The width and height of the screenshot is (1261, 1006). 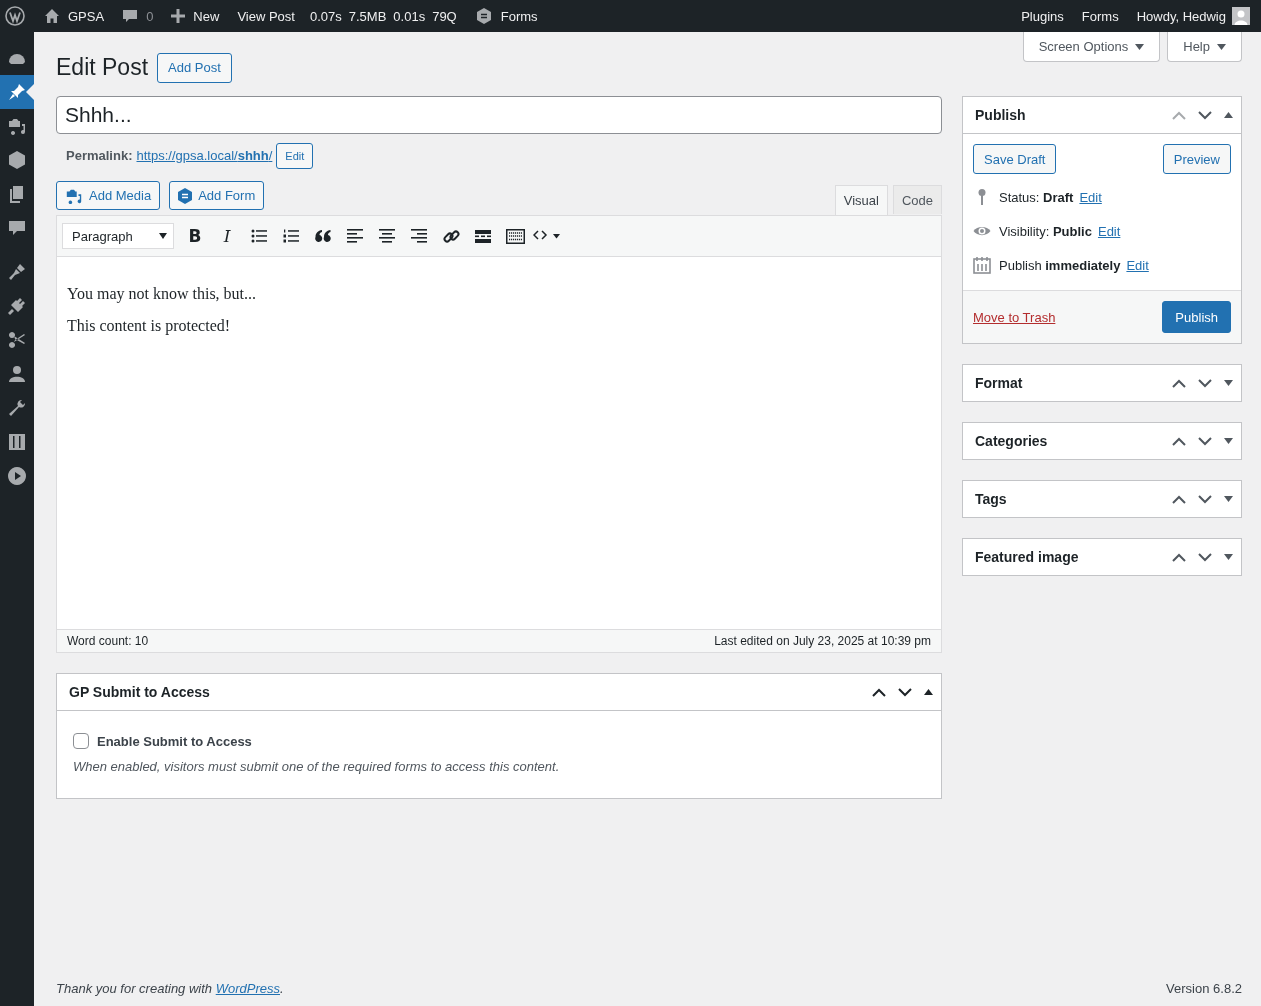 I want to click on publish-button: Publish, so click(x=1196, y=317).